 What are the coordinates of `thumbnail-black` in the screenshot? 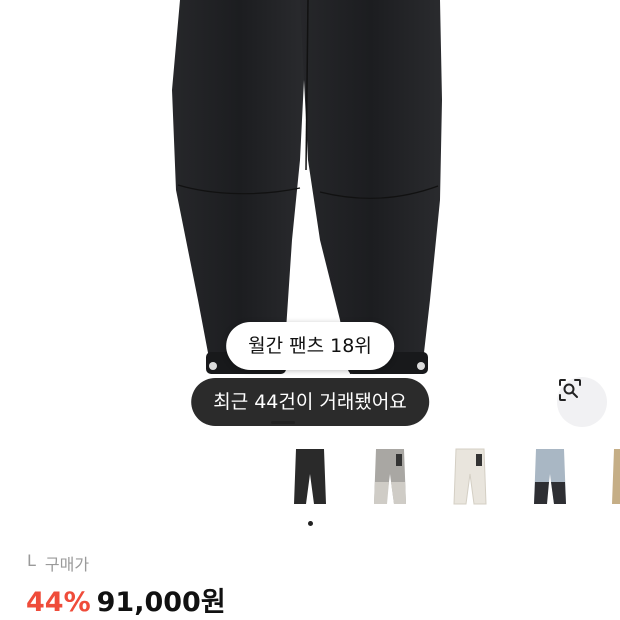 It's located at (310, 479).